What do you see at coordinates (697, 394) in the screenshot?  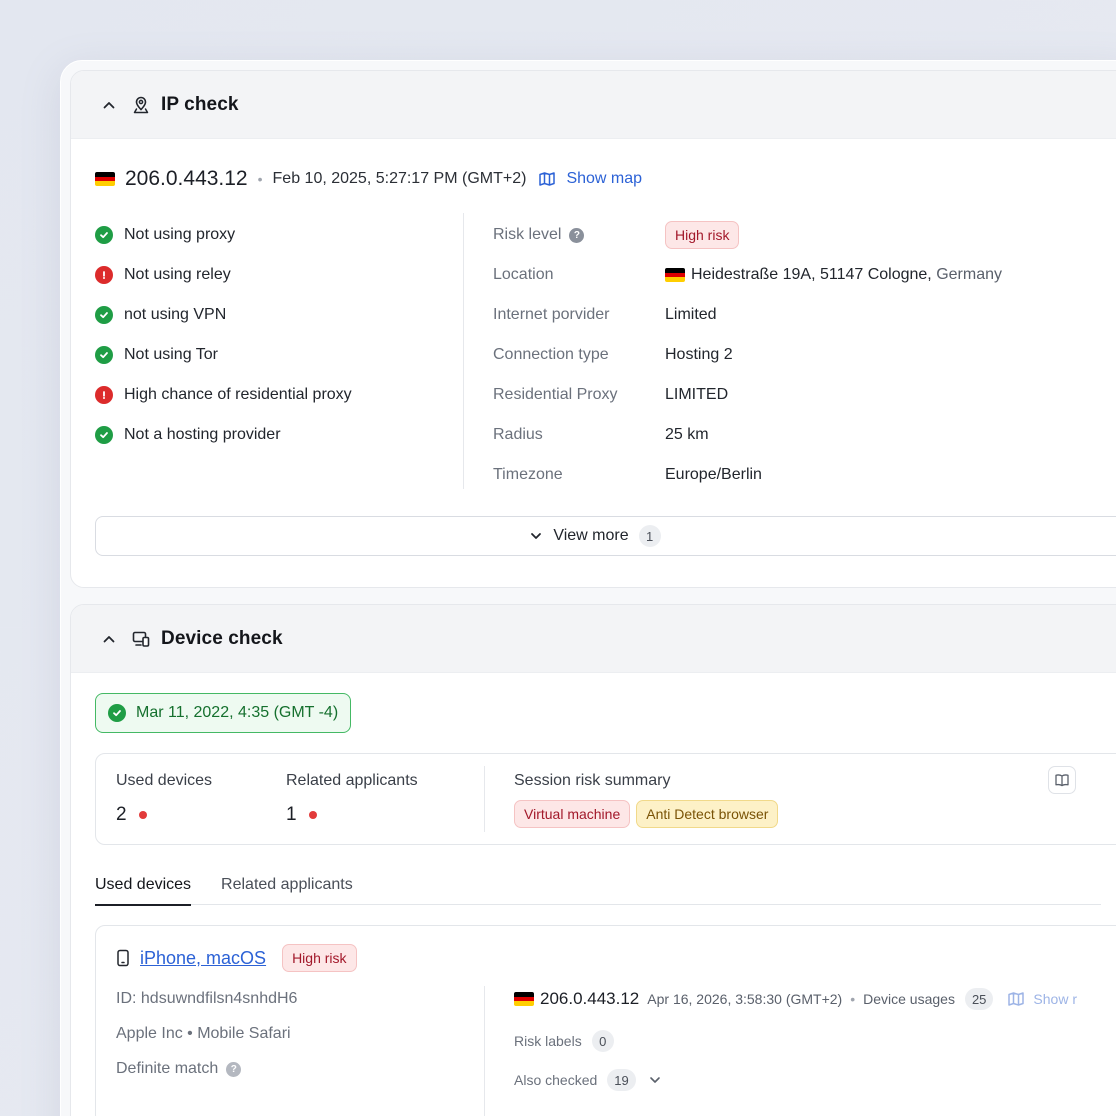 I see `prop-value: LIMITED` at bounding box center [697, 394].